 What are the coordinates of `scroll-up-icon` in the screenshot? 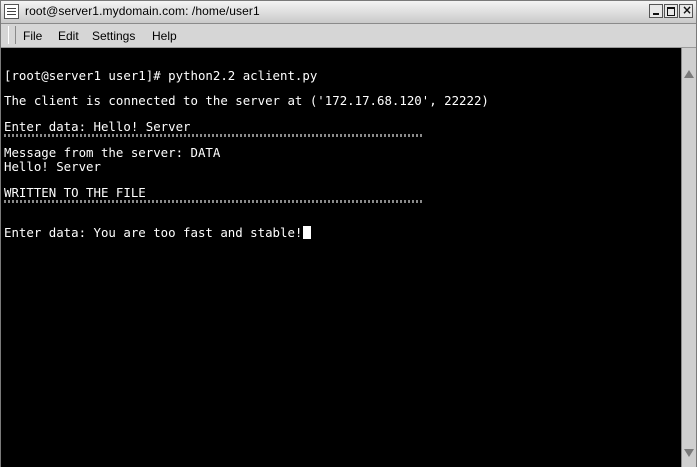 It's located at (689, 74).